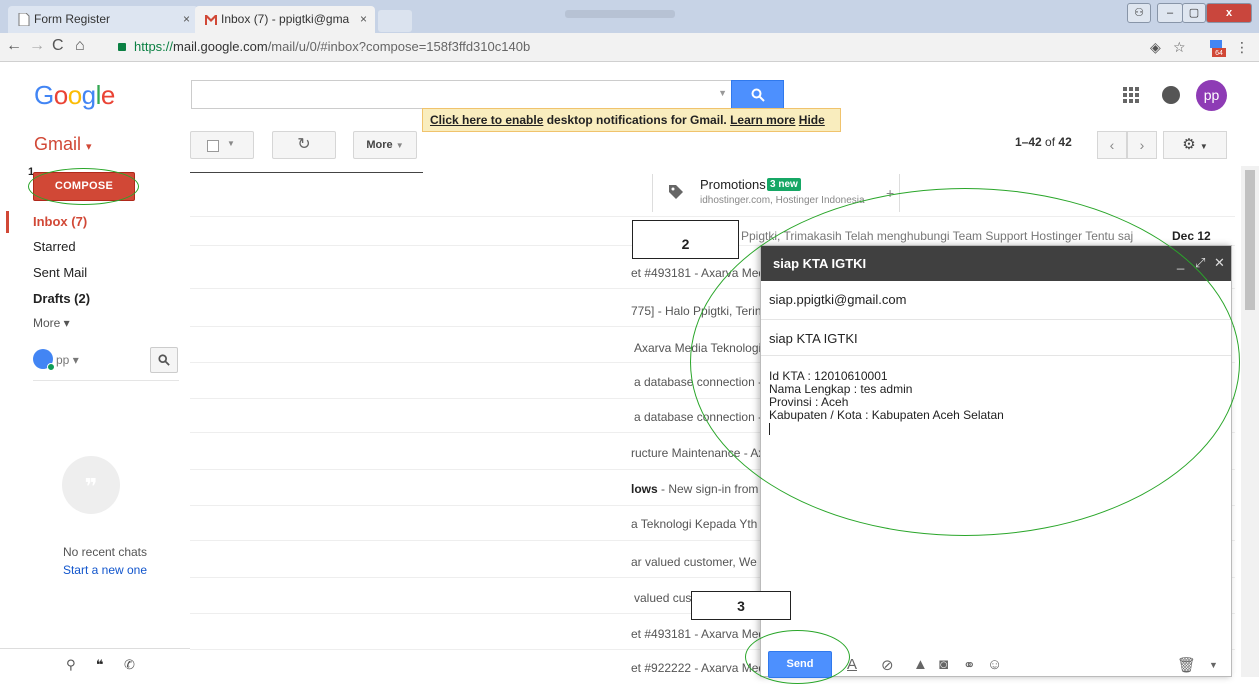 This screenshot has height=684, width=1259. Describe the element at coordinates (1170, 13) in the screenshot. I see `minimize-button: –` at that location.